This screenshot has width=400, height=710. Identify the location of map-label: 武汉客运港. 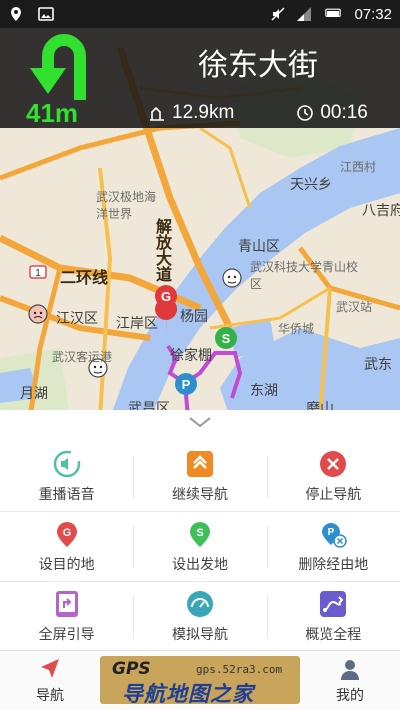
(82, 357).